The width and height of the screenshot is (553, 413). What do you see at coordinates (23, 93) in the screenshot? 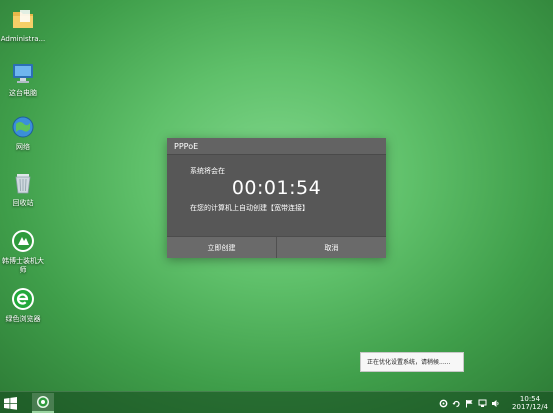
I see `desktop-icon-label: 这台电脑` at bounding box center [23, 93].